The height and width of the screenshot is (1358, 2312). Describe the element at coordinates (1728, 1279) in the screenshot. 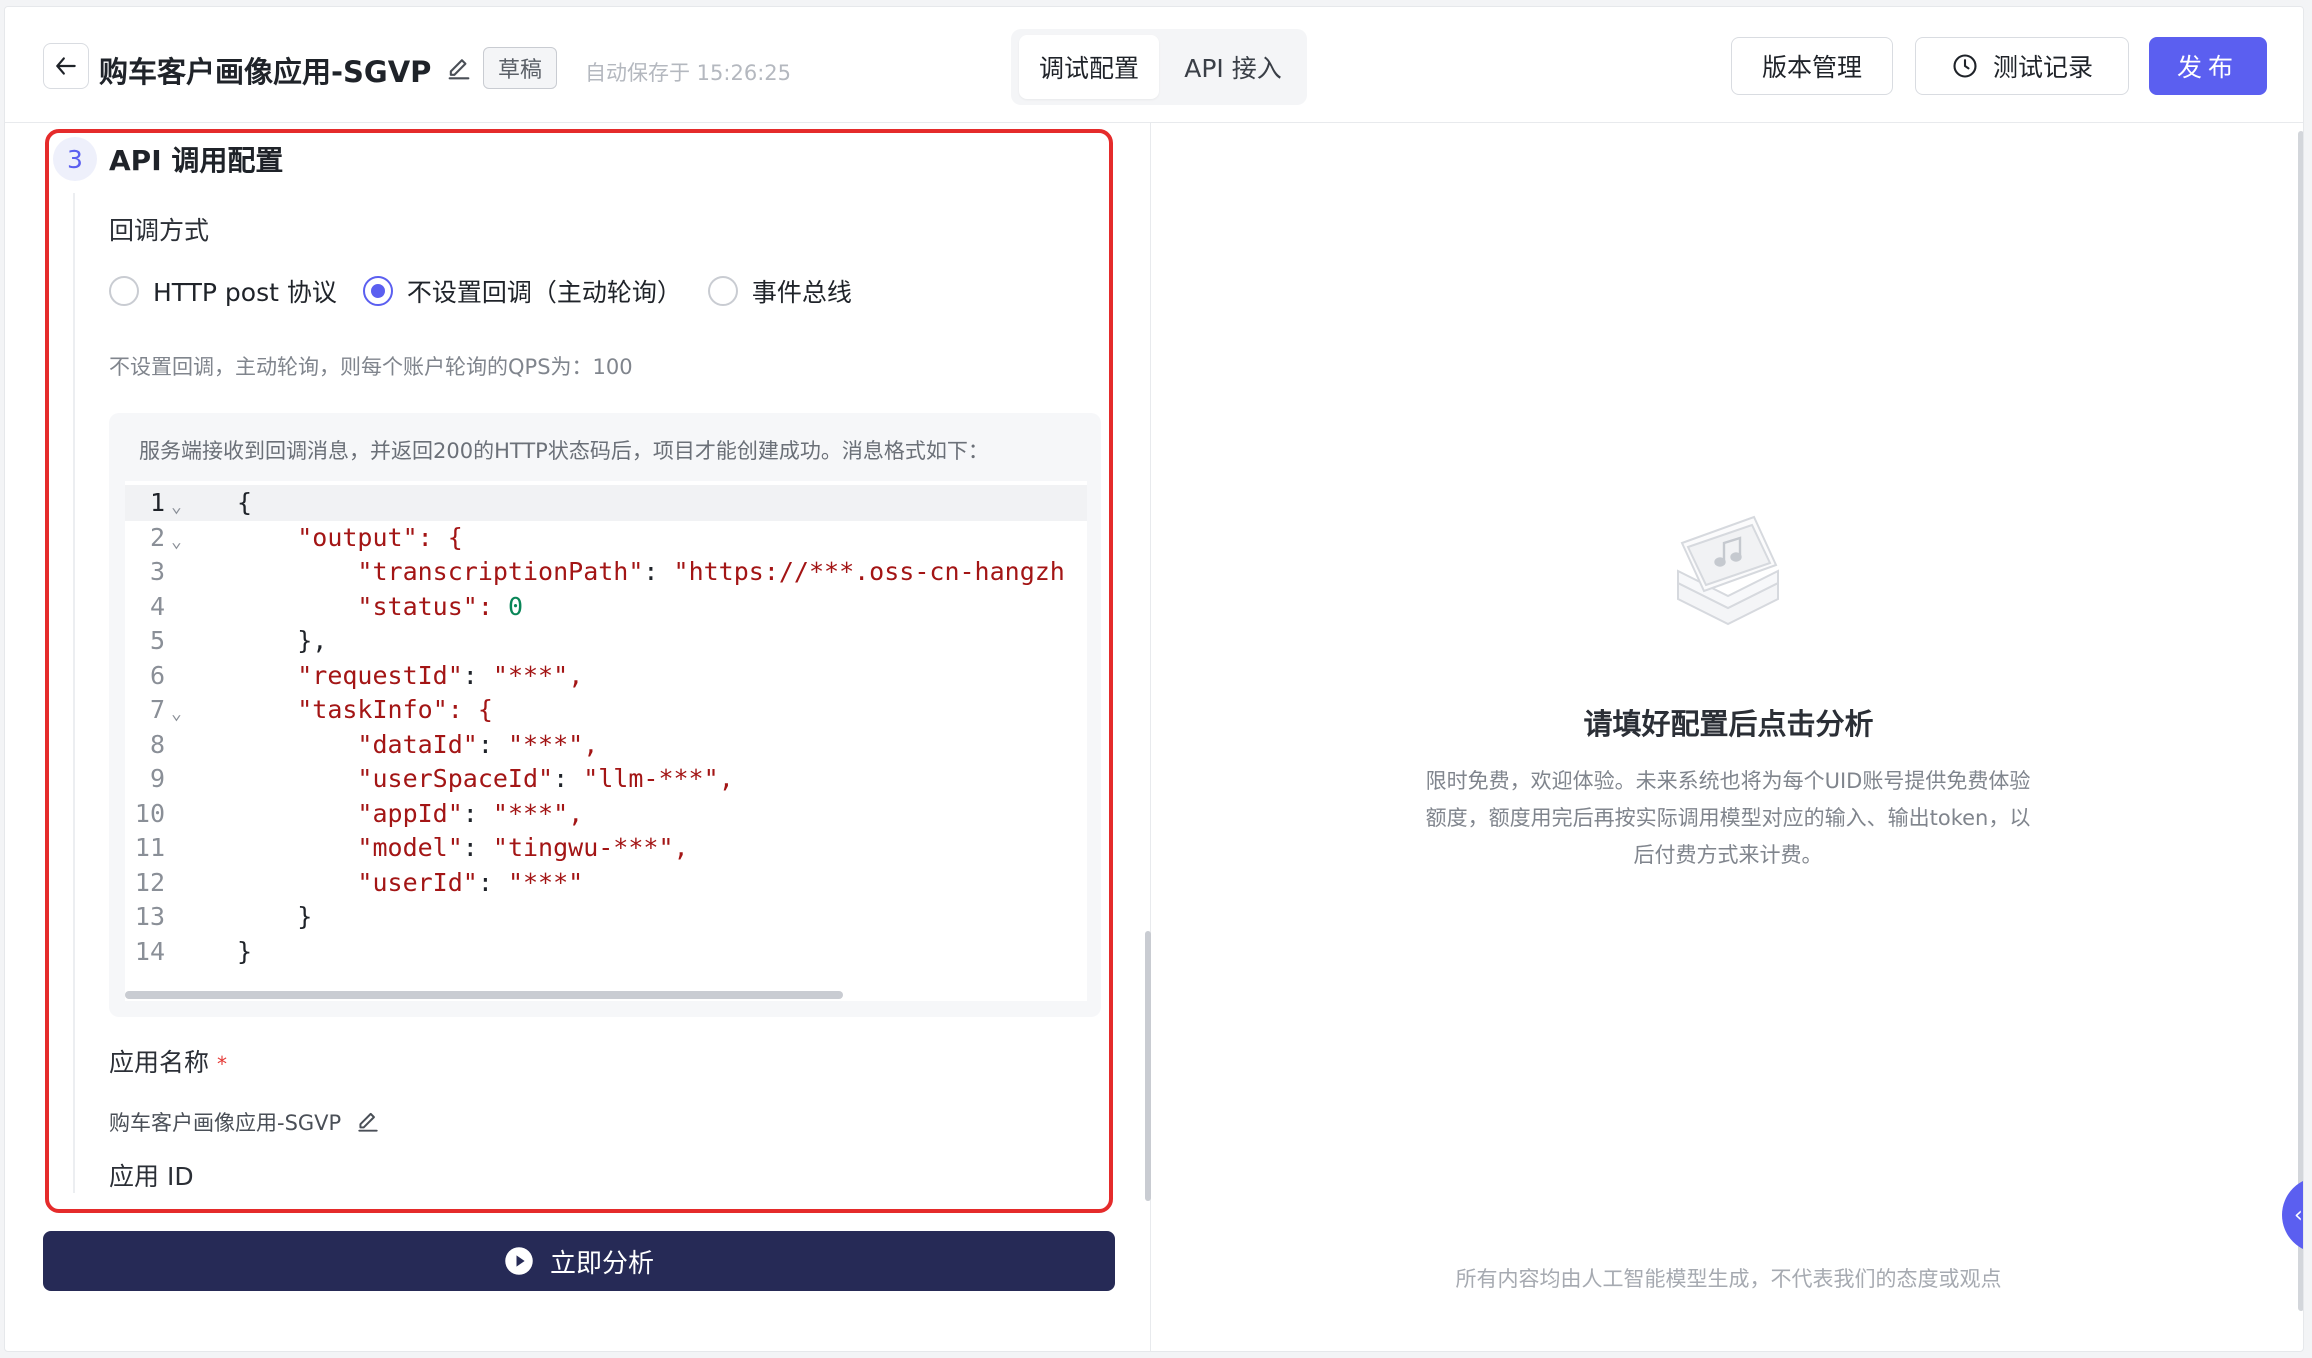

I see `ai-disclaimer: 所有内容均由人工智能模型生成，不代表我们的态度或观点` at that location.